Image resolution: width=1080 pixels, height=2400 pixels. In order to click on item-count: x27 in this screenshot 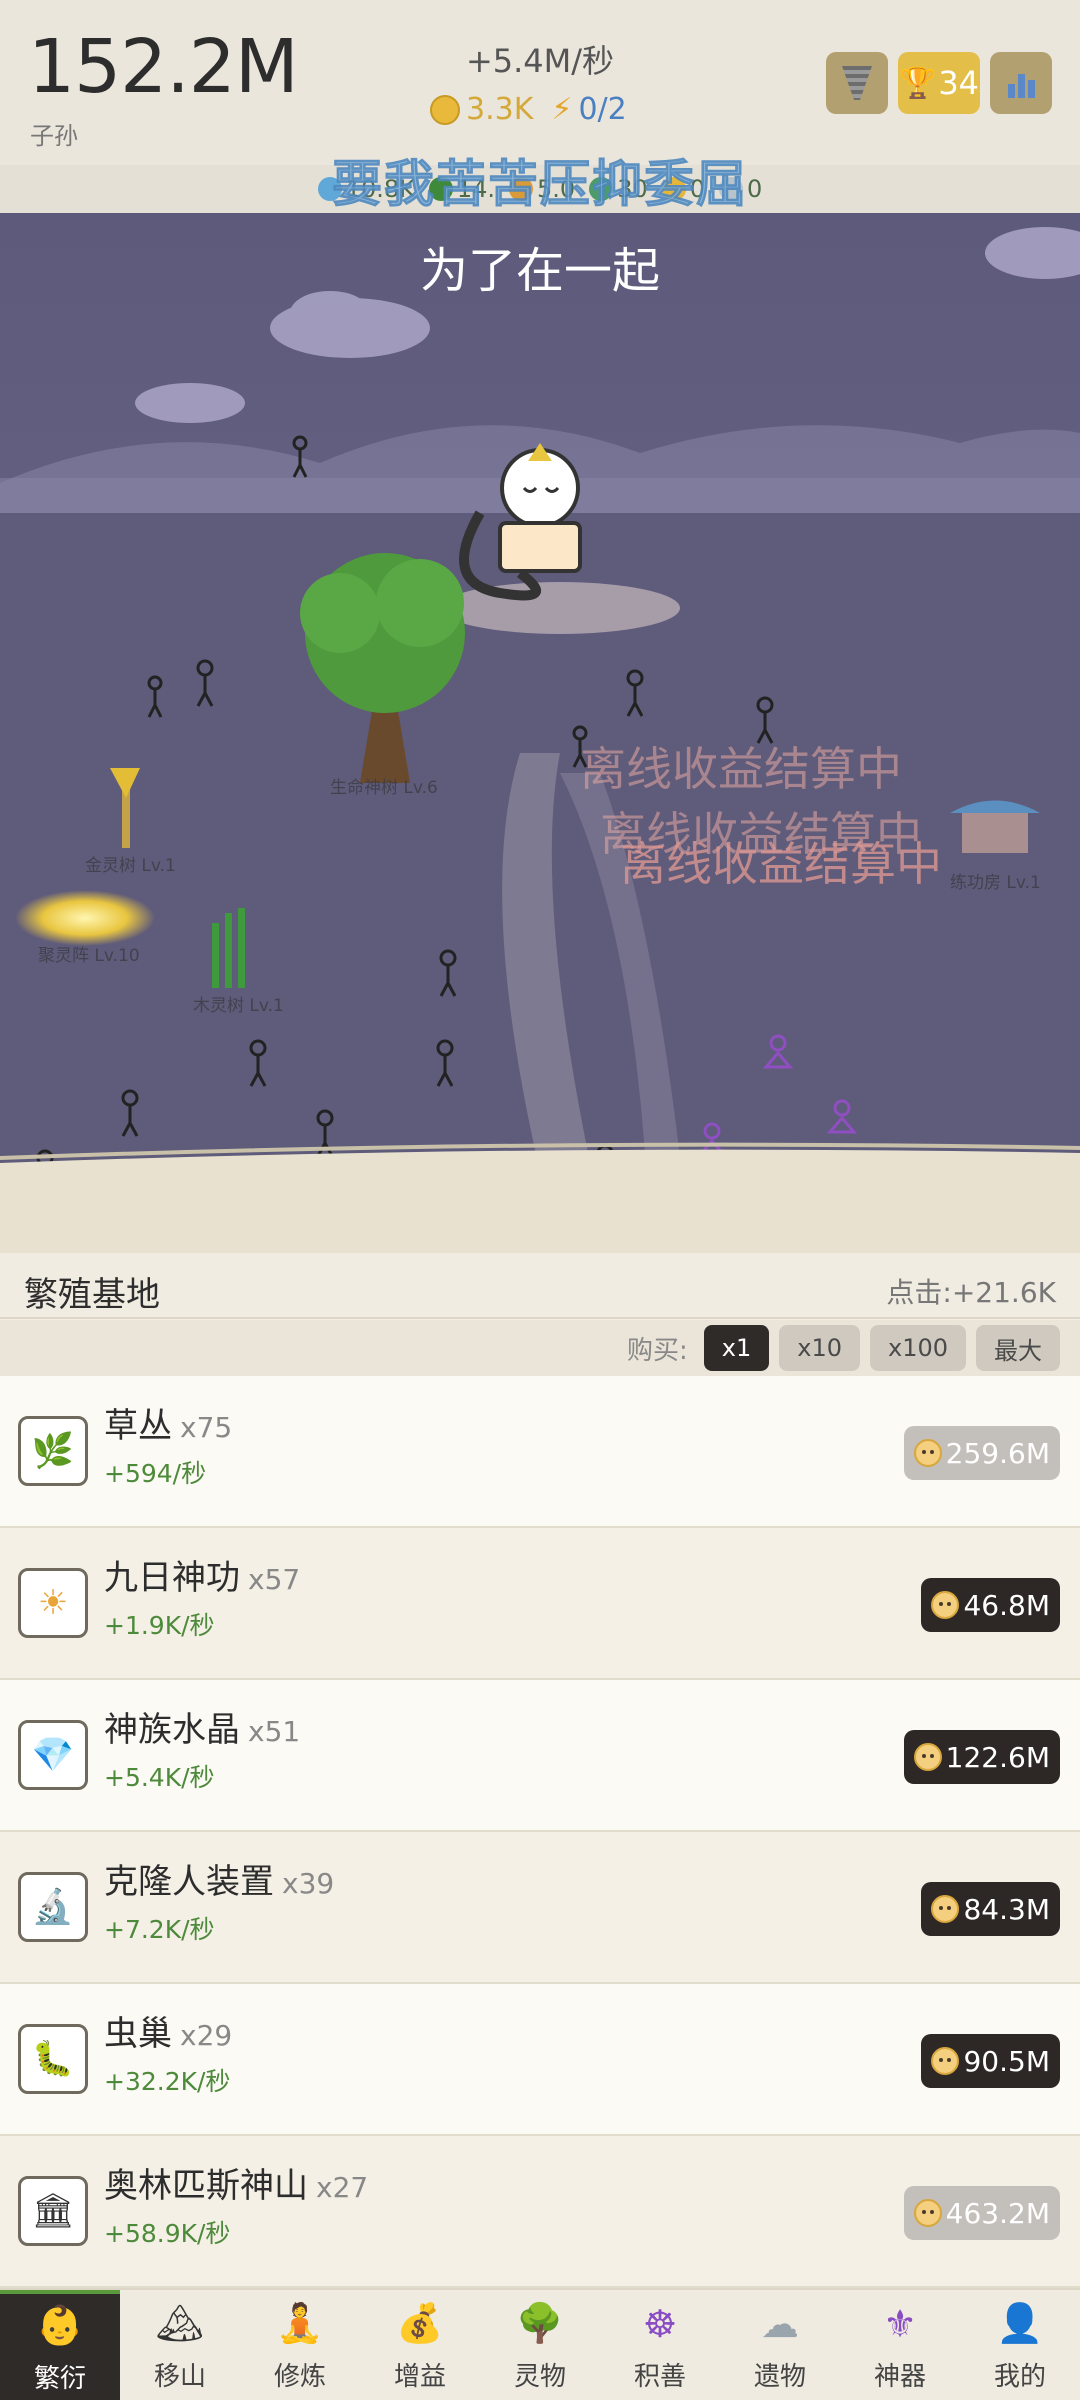, I will do `click(342, 2187)`.